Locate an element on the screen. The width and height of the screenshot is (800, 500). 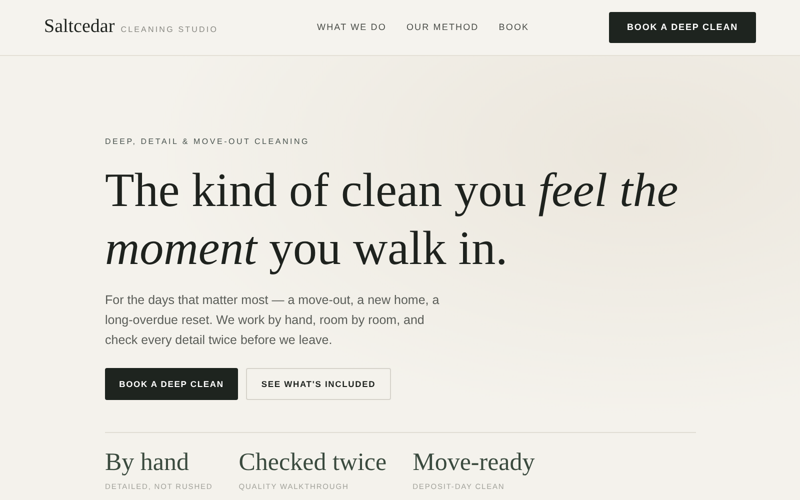
nav-link: BOOK is located at coordinates (514, 27).